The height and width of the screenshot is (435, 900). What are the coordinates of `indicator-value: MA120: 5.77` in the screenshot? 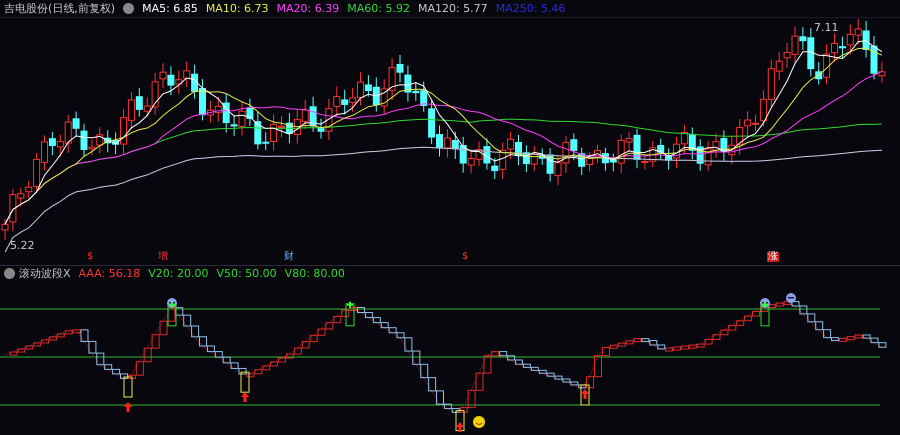 It's located at (453, 8).